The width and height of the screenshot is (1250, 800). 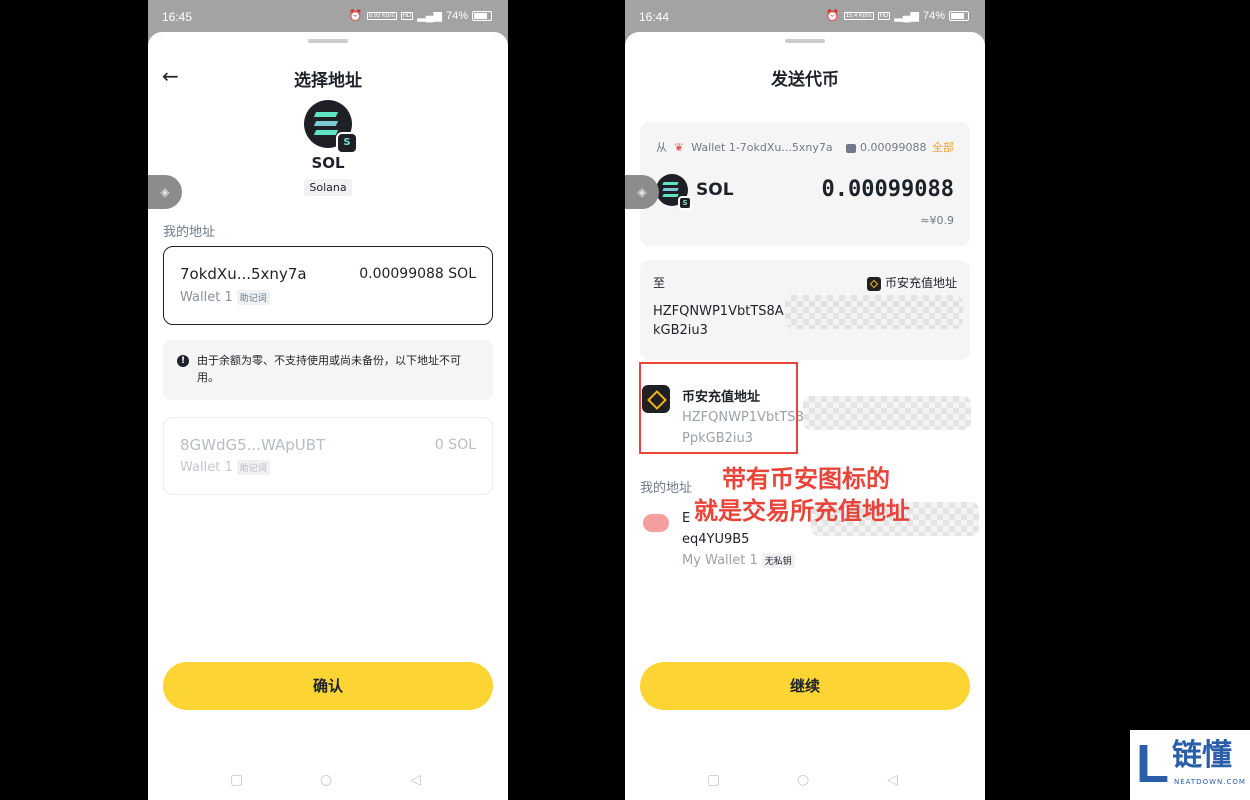 What do you see at coordinates (1152, 764) in the screenshot?
I see `logo-letter: L` at bounding box center [1152, 764].